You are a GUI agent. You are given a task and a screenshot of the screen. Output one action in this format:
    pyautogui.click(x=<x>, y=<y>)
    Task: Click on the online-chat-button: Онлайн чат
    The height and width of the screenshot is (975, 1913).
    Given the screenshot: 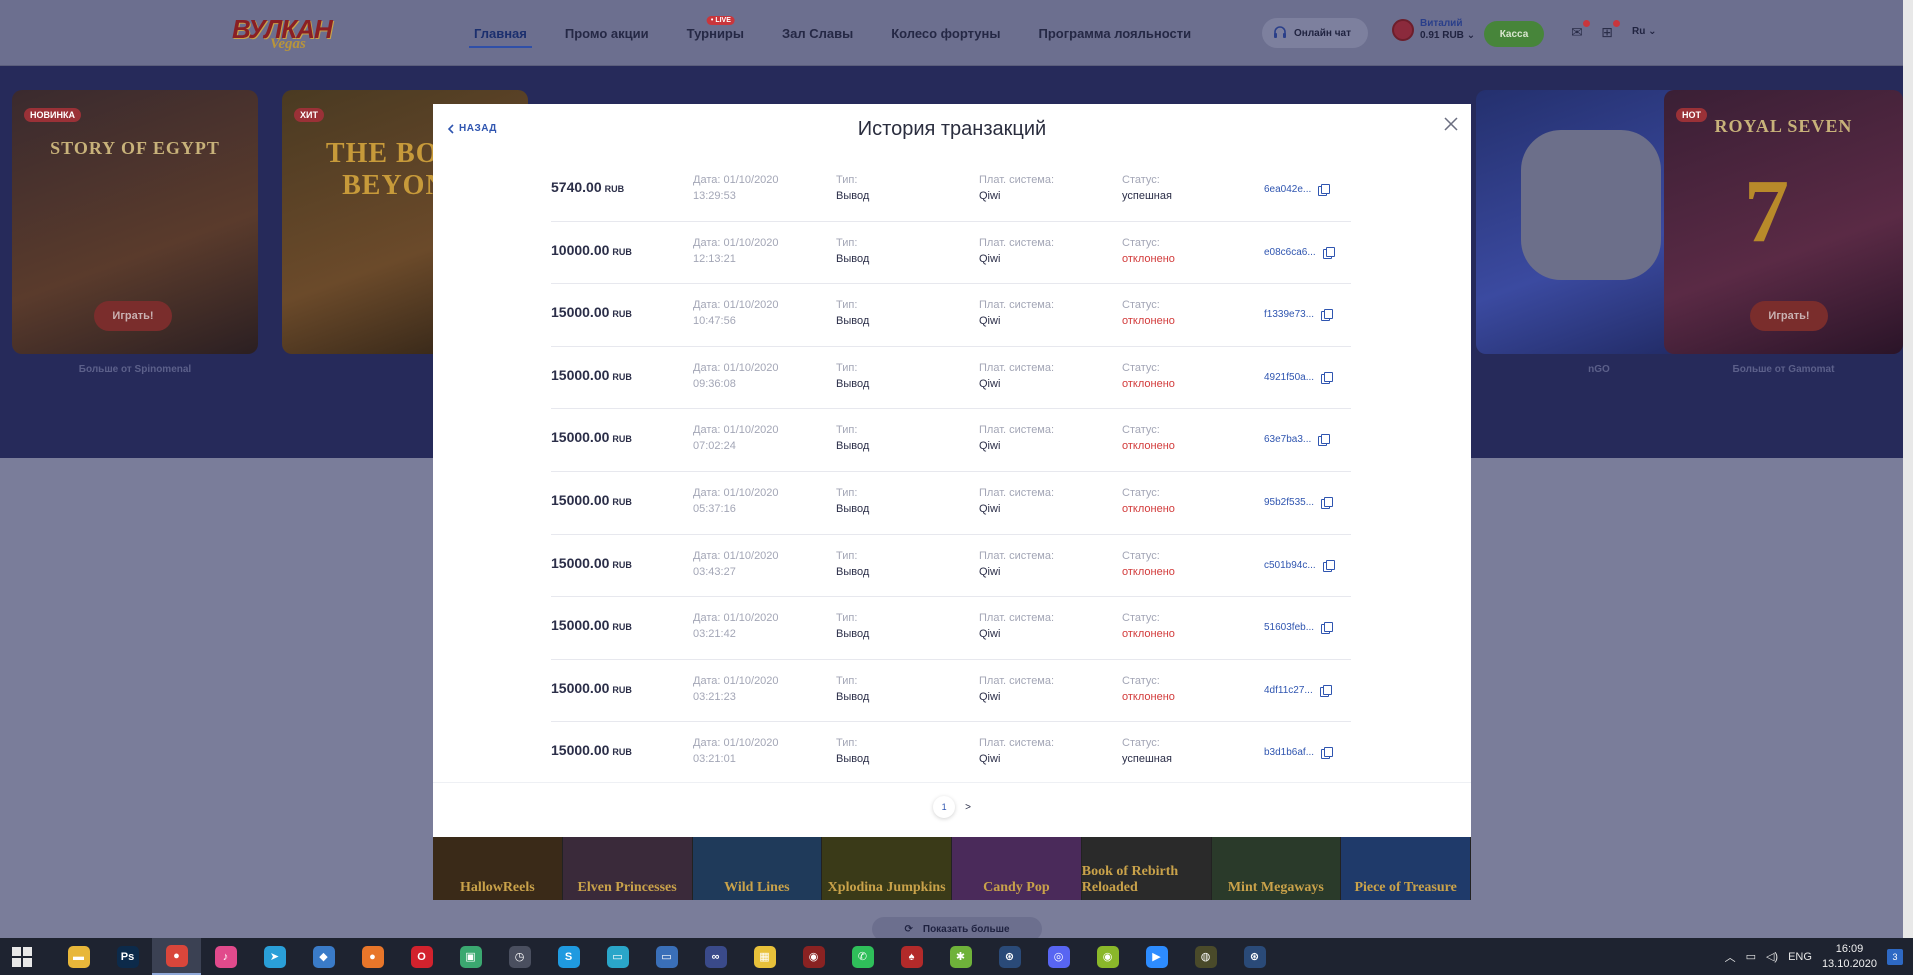 What is the action you would take?
    pyautogui.click(x=1315, y=33)
    